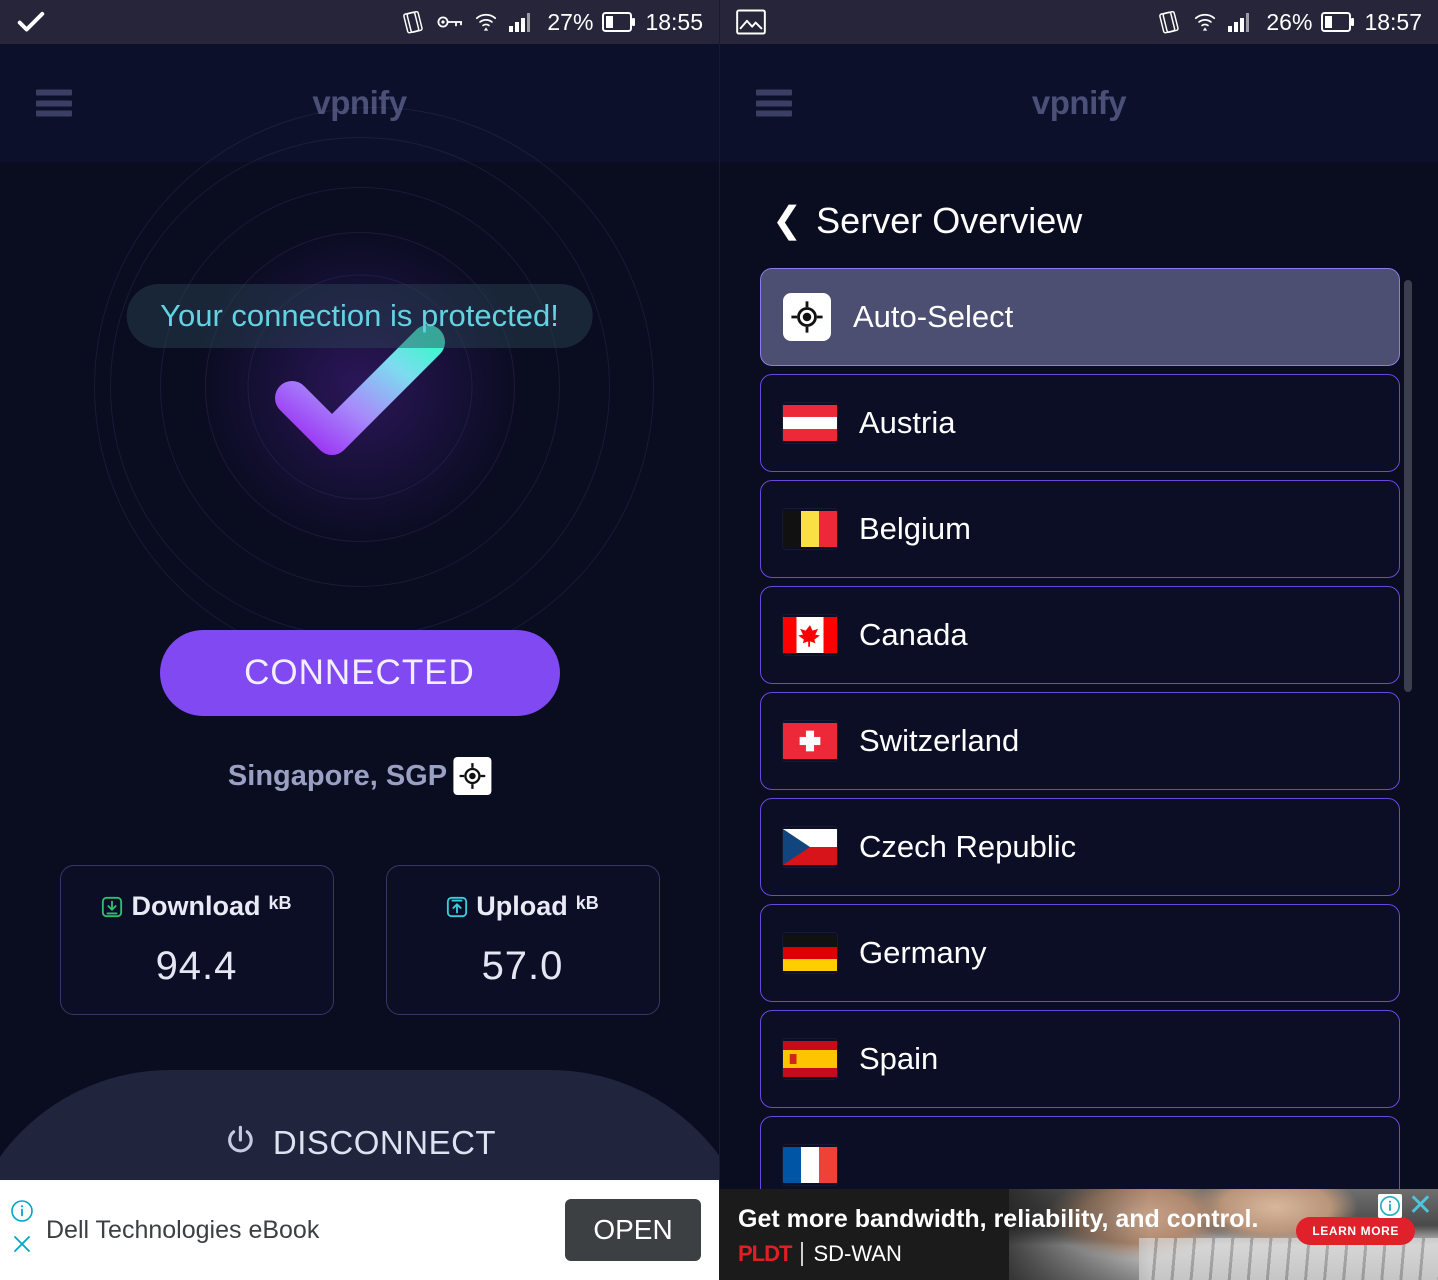 The width and height of the screenshot is (1438, 1280). I want to click on right-ad-brand: PLDT, so click(765, 1253).